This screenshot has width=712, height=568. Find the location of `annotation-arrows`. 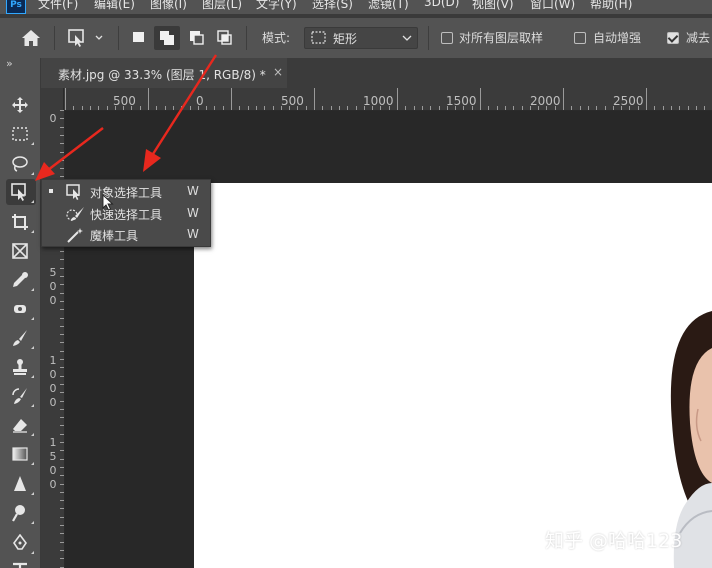

annotation-arrows is located at coordinates (126, 117).